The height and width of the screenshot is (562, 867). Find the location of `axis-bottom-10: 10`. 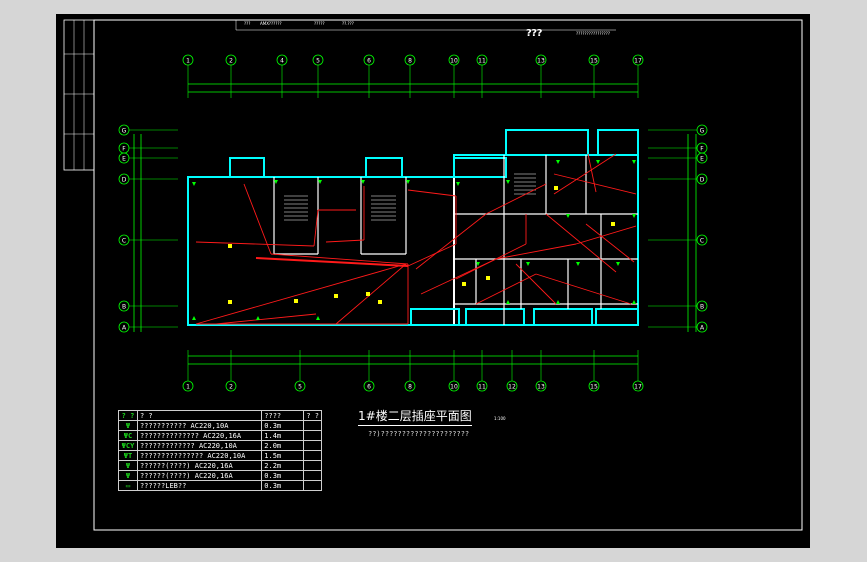

axis-bottom-10: 10 is located at coordinates (454, 386).